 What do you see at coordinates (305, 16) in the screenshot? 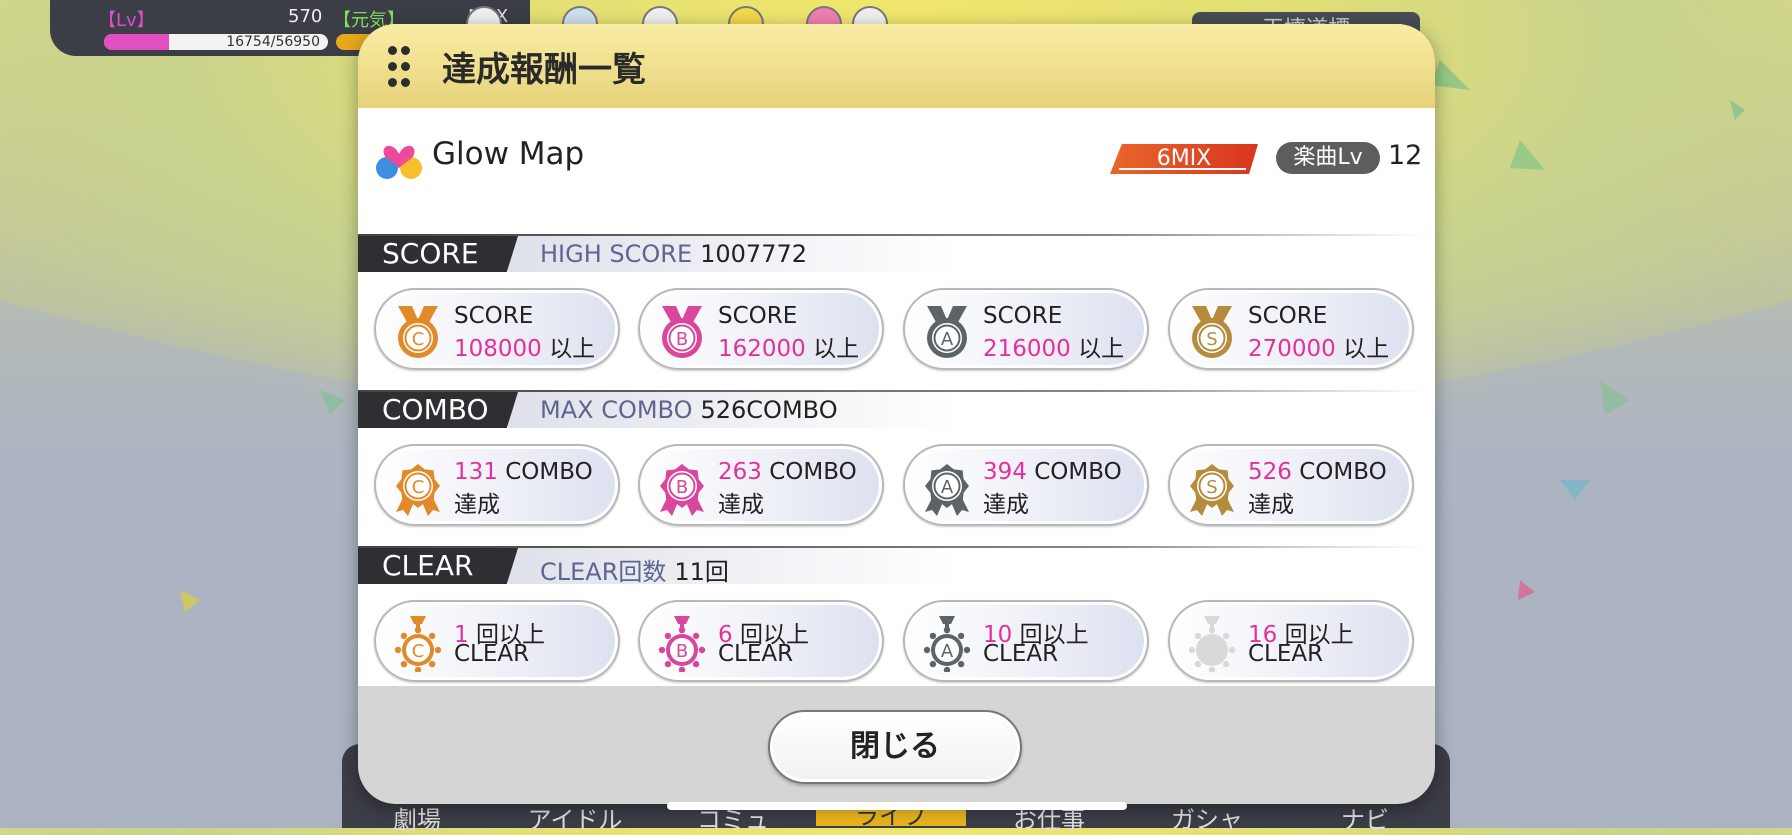
I see `stamina-value: 570` at bounding box center [305, 16].